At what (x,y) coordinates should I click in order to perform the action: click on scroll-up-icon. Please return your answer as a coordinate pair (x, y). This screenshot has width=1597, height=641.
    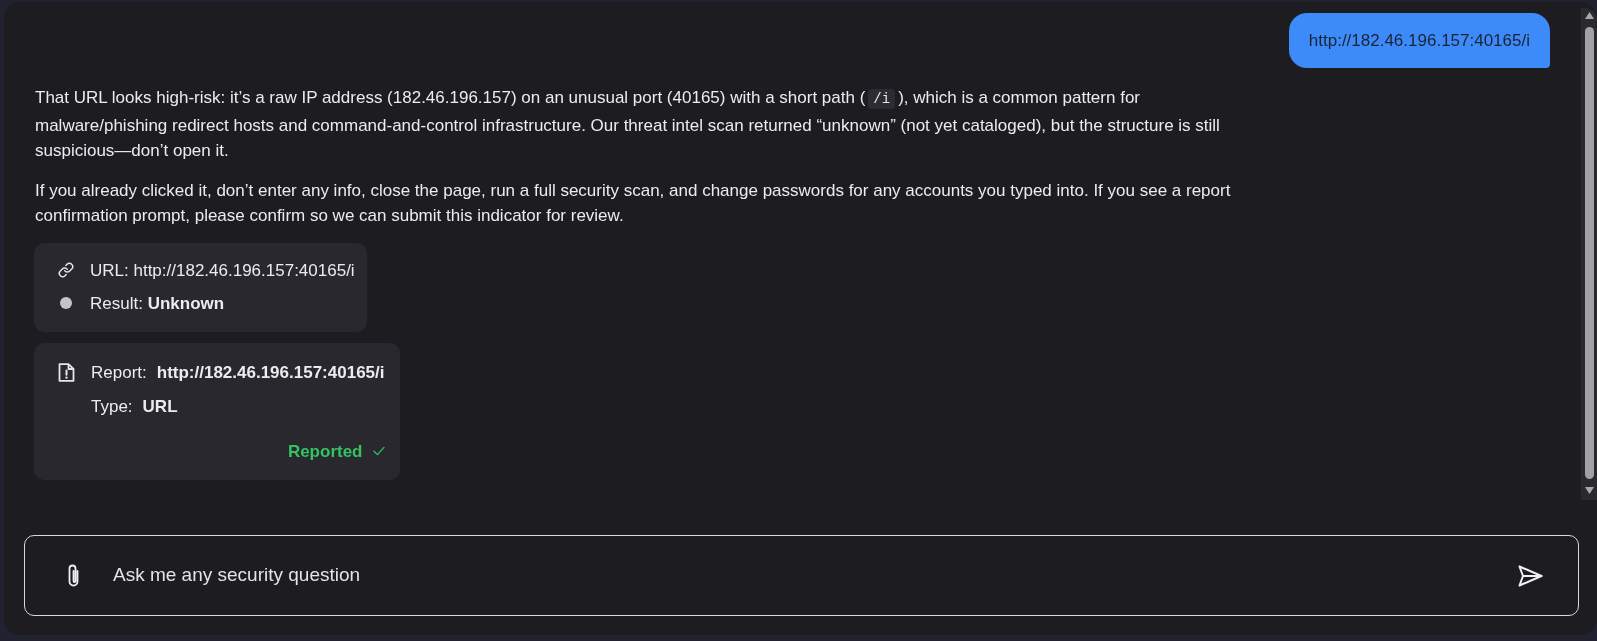
    Looking at the image, I should click on (1589, 15).